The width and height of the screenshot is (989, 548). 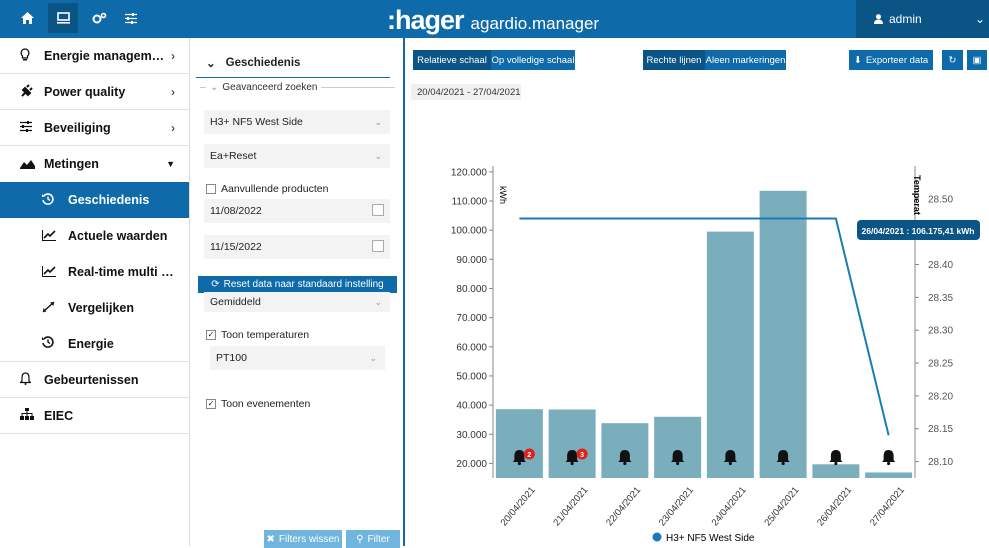 What do you see at coordinates (293, 63) in the screenshot?
I see `filter-header: ⌄ Geschiedenis` at bounding box center [293, 63].